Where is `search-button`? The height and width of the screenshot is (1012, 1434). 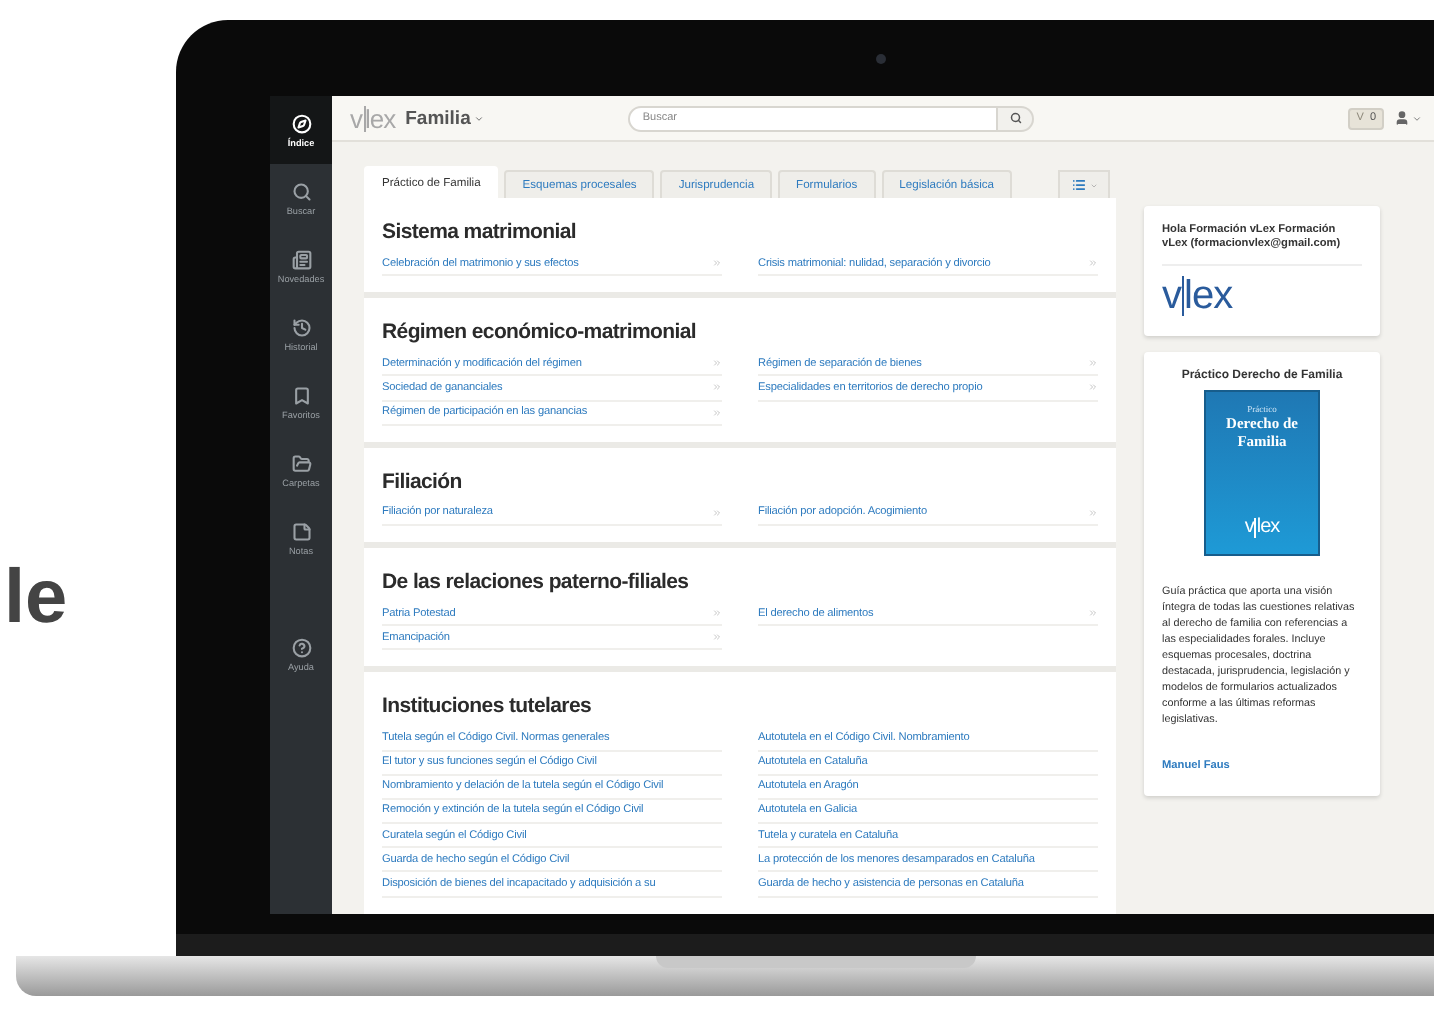
search-button is located at coordinates (1016, 118).